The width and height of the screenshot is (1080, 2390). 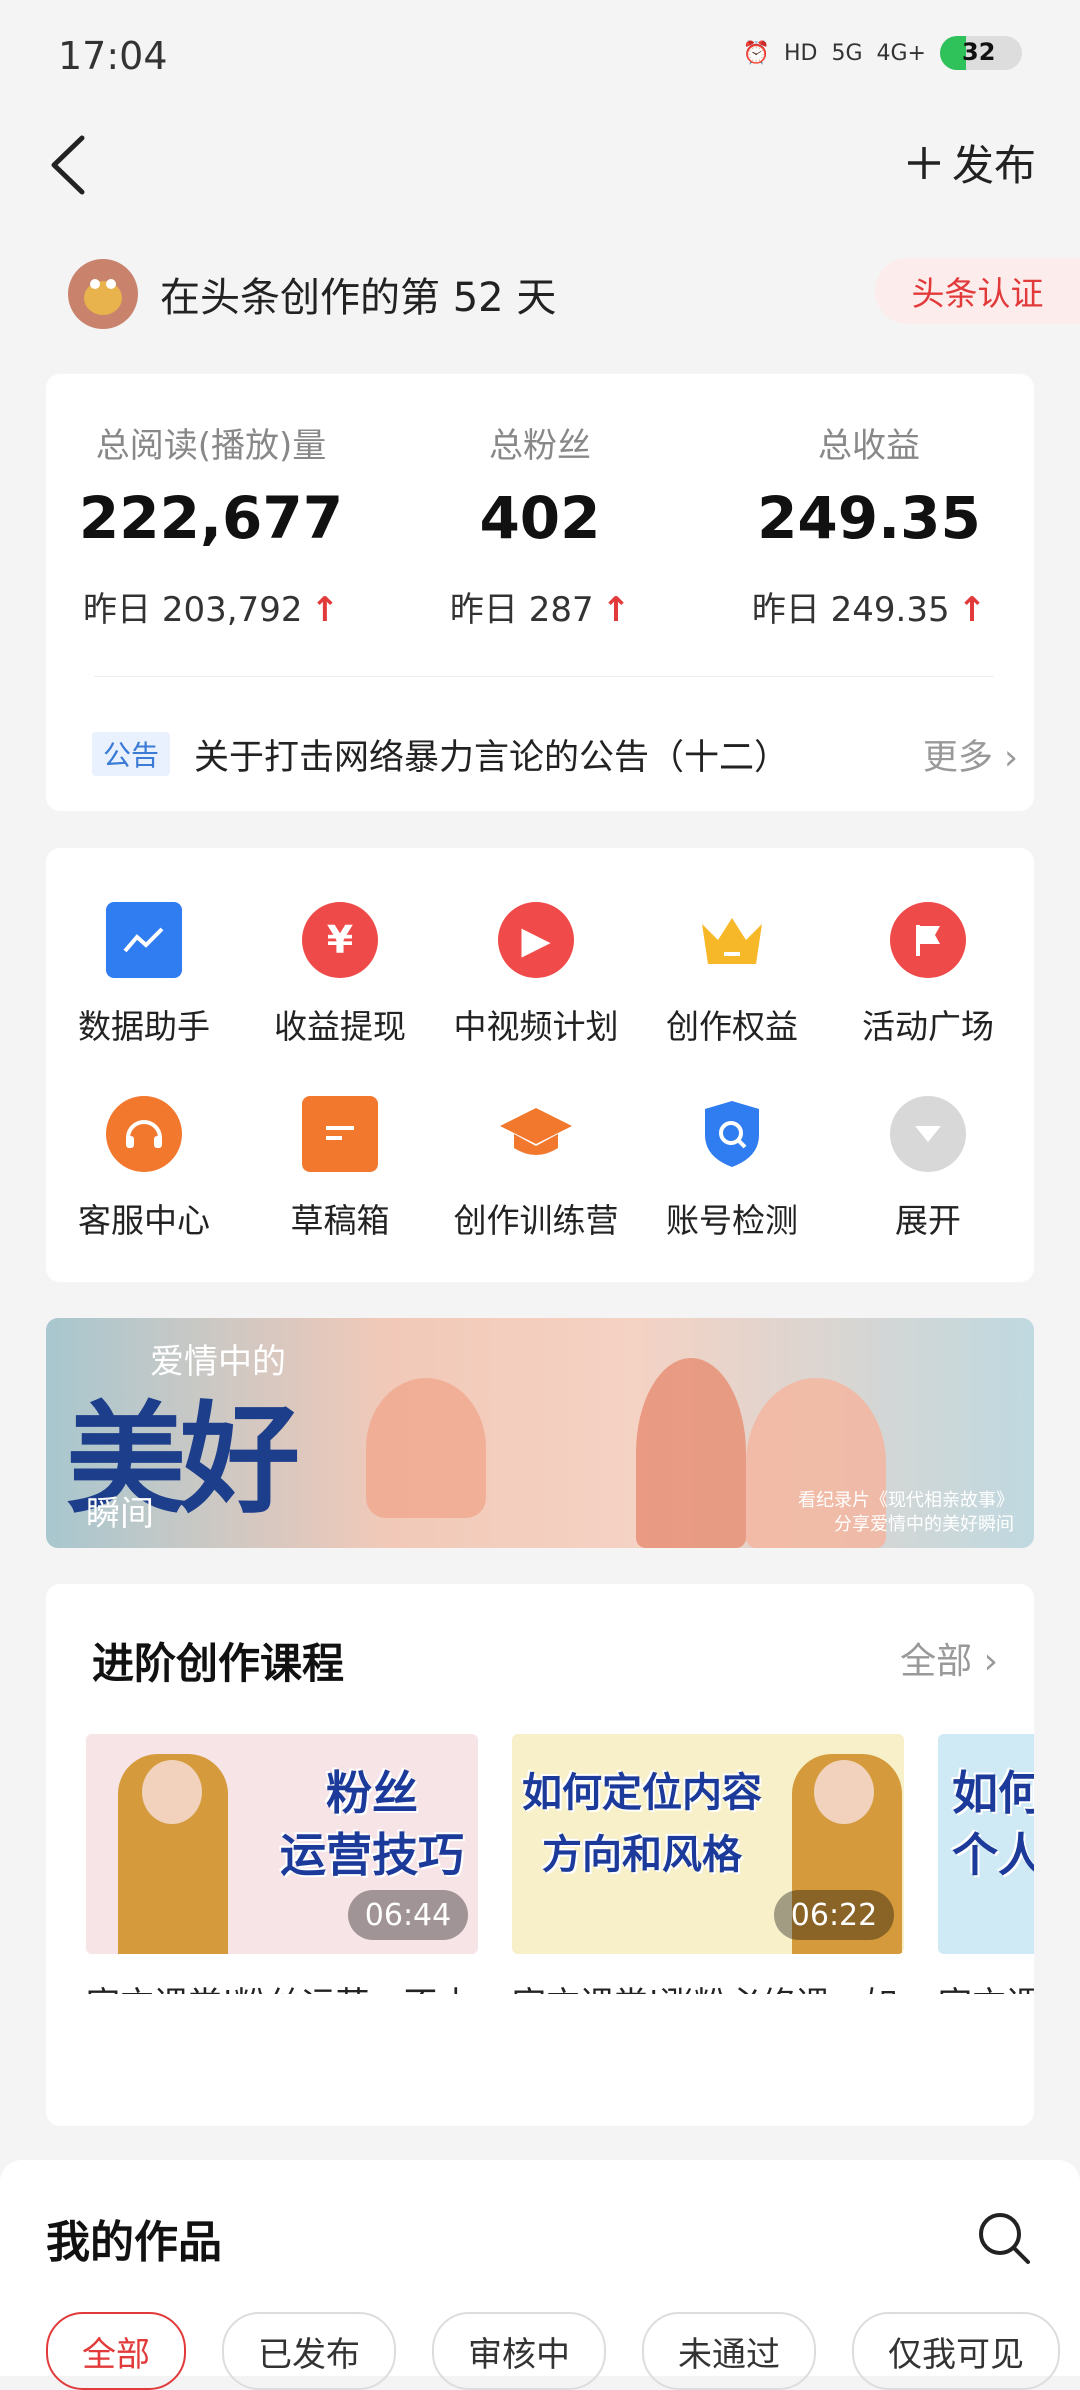 I want to click on status-bar: 17:04 ⏰ HD 5G 4G+ 32, so click(x=540, y=57).